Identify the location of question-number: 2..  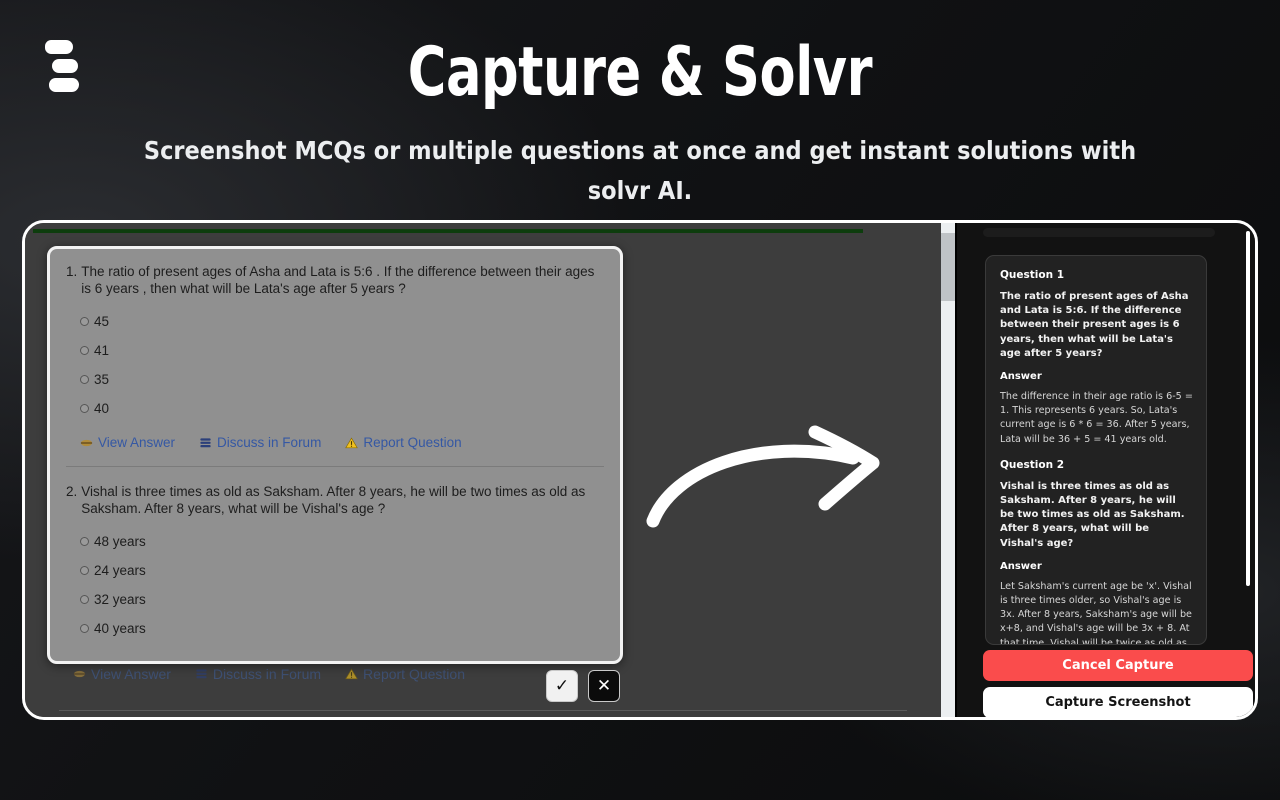
(72, 491).